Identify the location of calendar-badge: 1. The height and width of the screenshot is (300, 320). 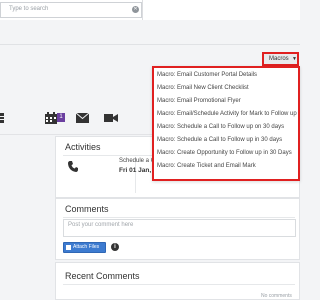
(61, 117).